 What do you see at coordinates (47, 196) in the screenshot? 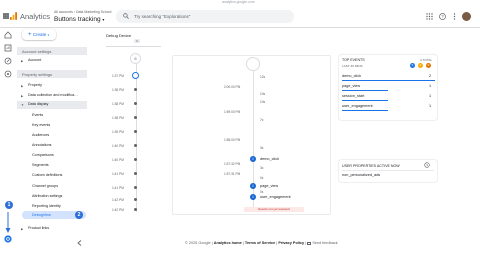
I see `sidebar-item-attribution-settings: Attribution settings` at bounding box center [47, 196].